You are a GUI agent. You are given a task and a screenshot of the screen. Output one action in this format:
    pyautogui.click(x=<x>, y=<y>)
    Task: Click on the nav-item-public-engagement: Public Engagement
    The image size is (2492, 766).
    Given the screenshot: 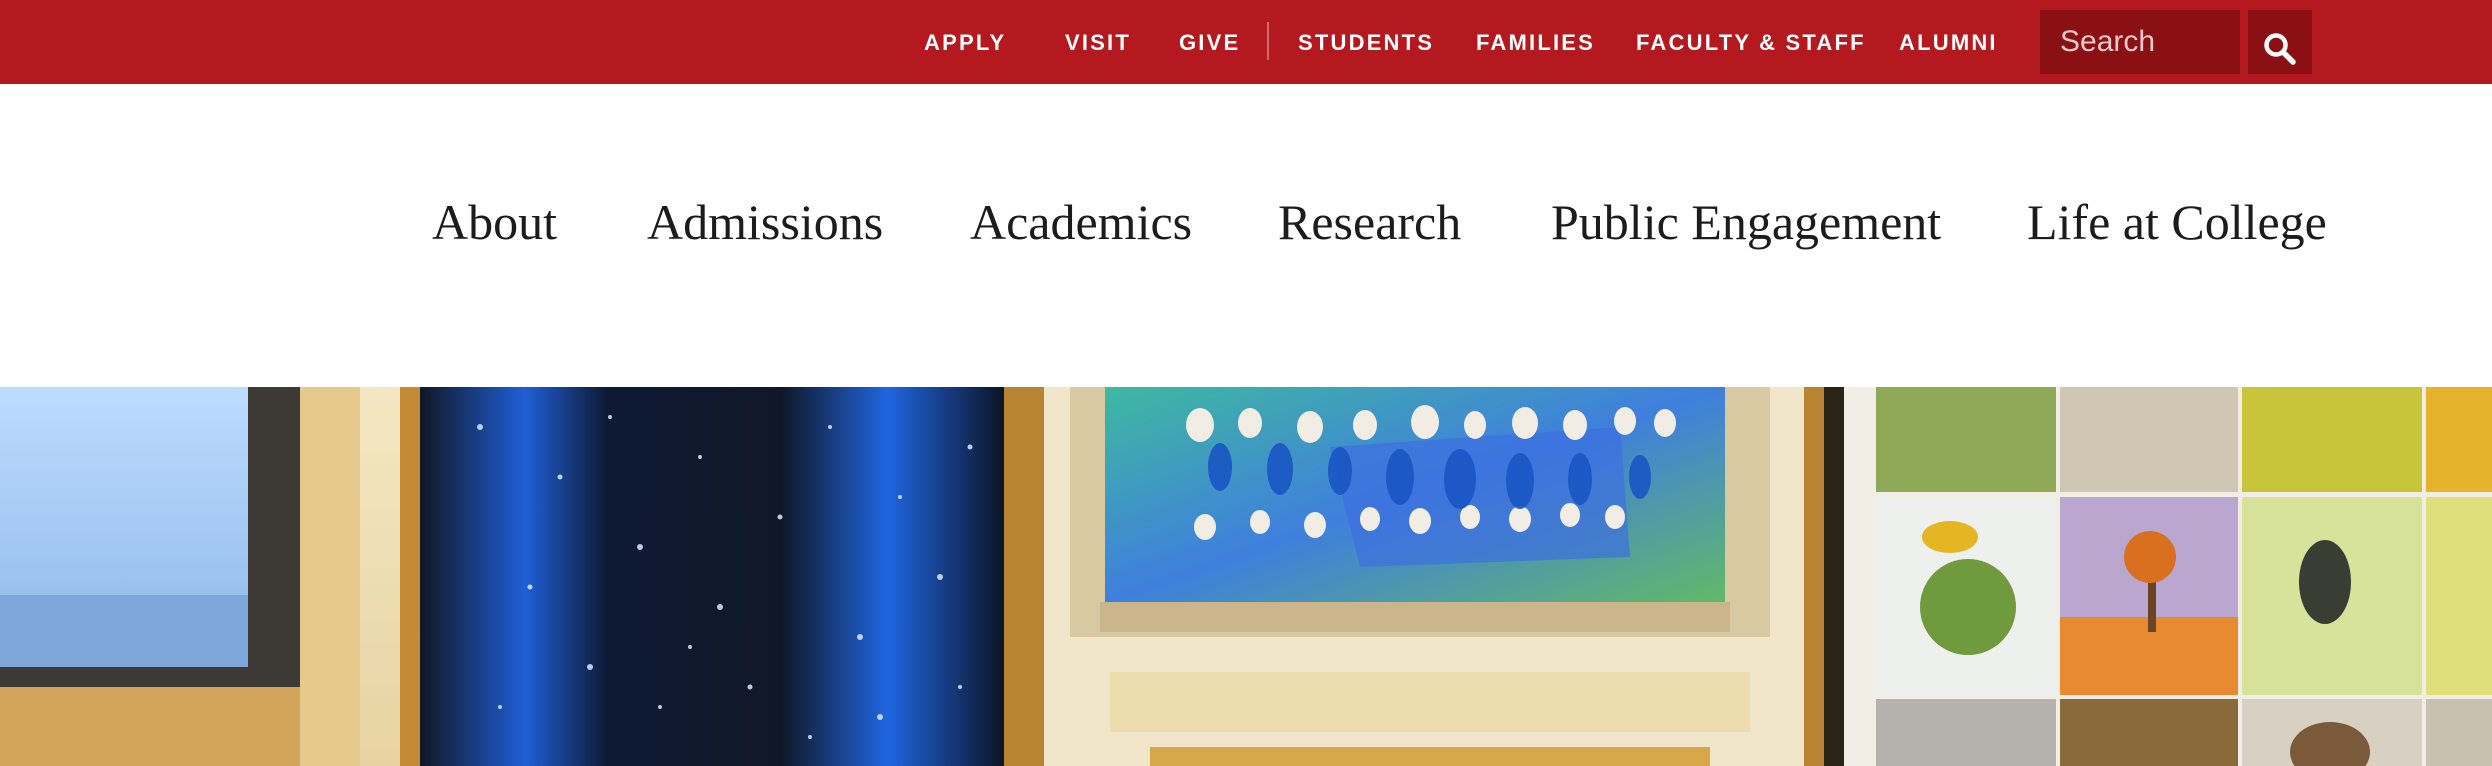 What is the action you would take?
    pyautogui.click(x=1746, y=222)
    